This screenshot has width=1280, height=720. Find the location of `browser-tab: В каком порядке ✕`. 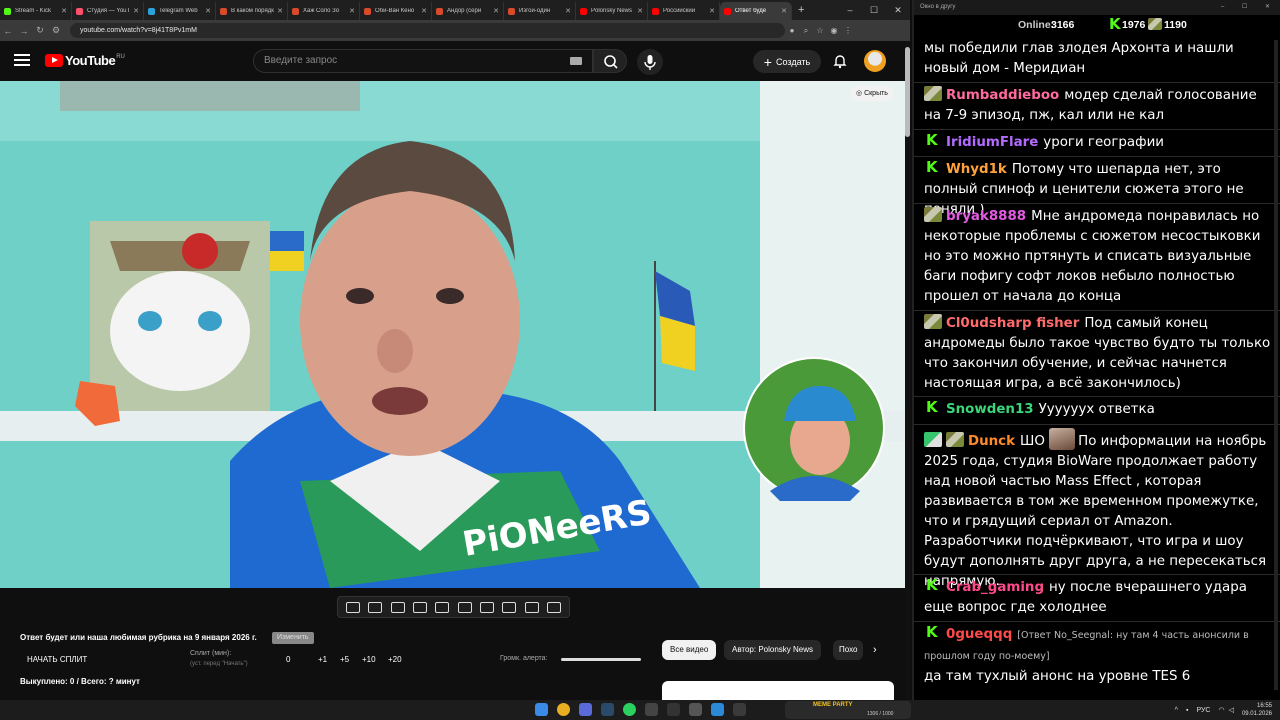

browser-tab: В каком порядке ✕ is located at coordinates (252, 11).